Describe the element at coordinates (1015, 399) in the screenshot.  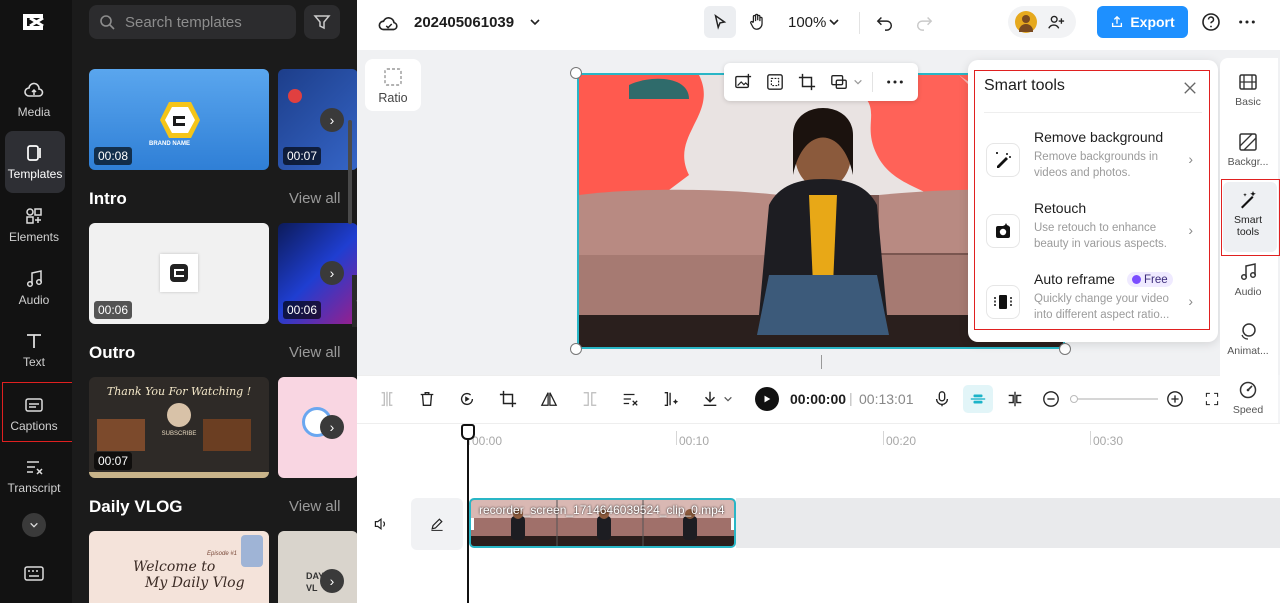
I see `split-view-button` at that location.